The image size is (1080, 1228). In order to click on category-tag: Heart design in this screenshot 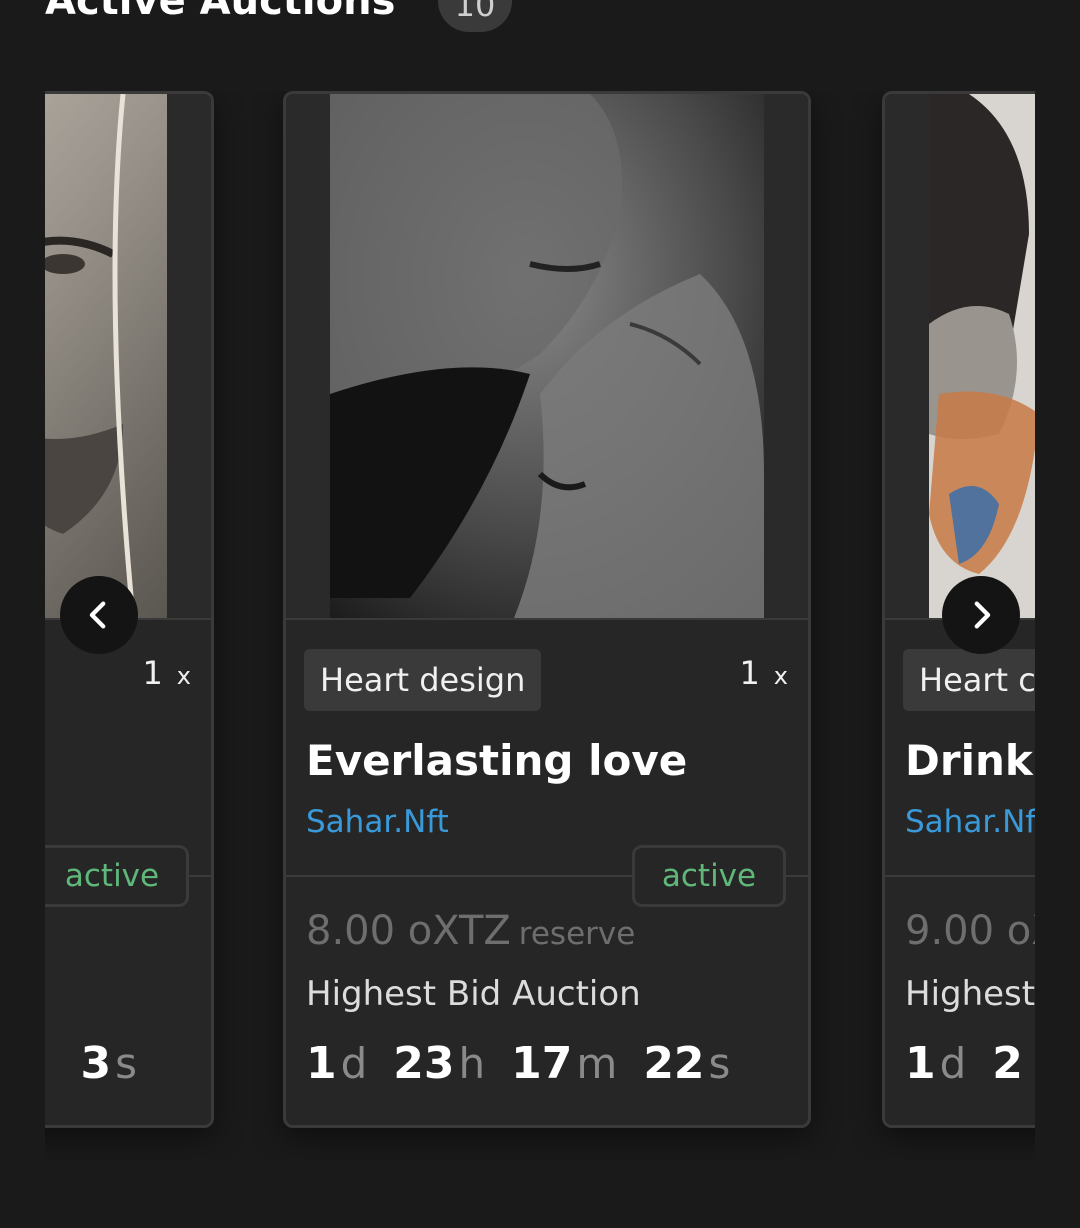, I will do `click(423, 680)`.